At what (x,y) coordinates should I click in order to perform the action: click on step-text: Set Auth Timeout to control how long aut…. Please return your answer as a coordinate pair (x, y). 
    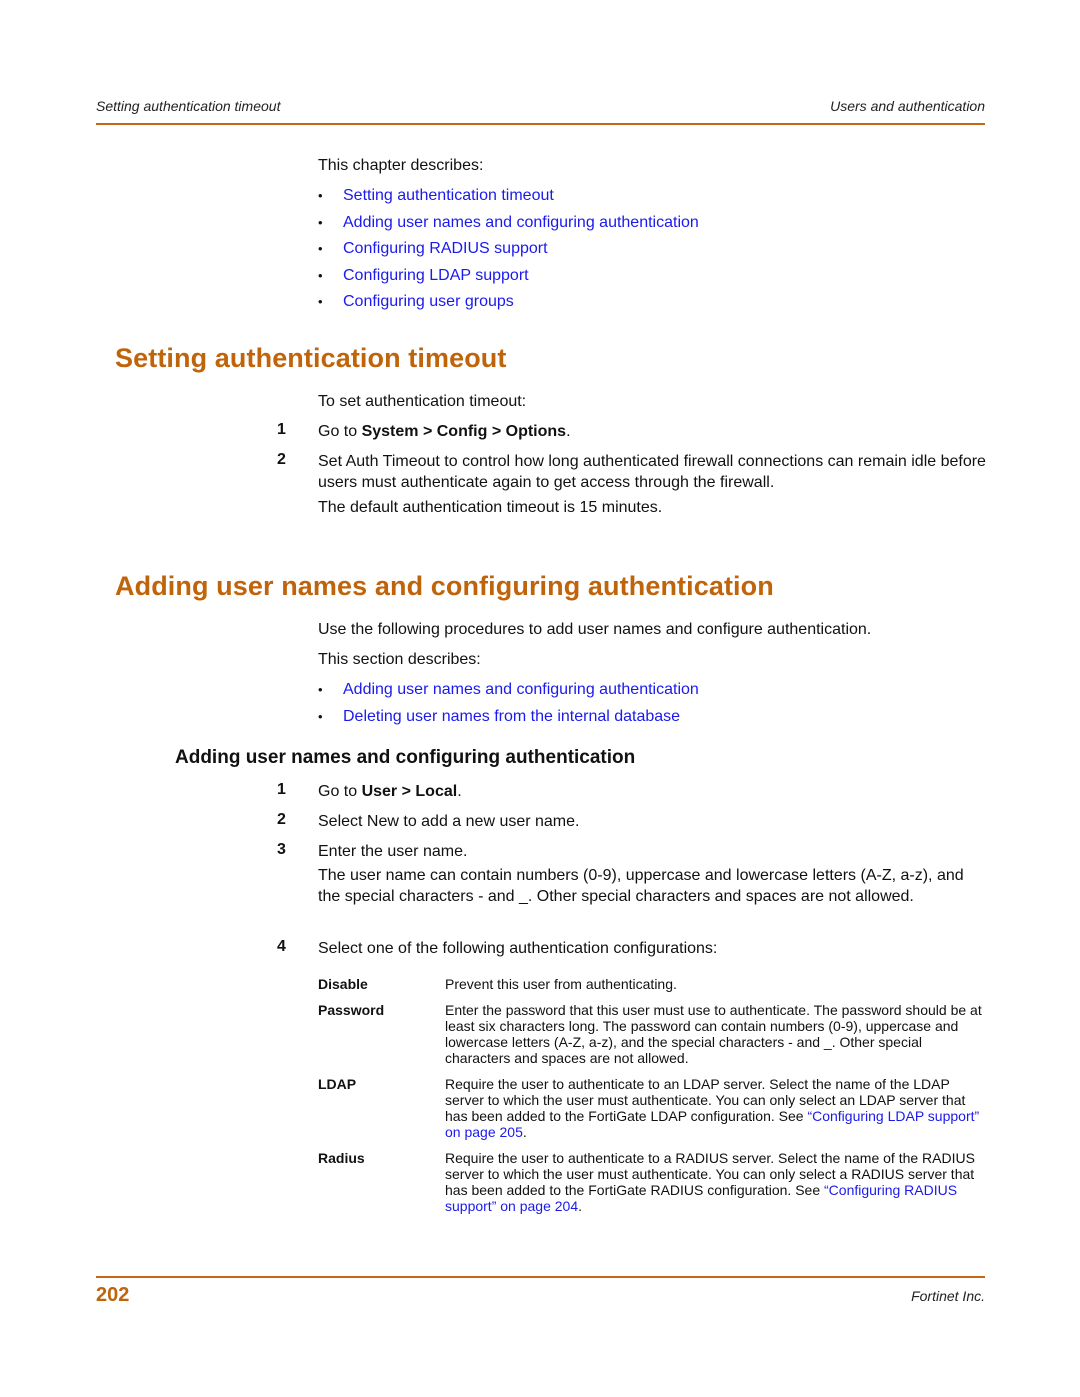
    Looking at the image, I should click on (652, 472).